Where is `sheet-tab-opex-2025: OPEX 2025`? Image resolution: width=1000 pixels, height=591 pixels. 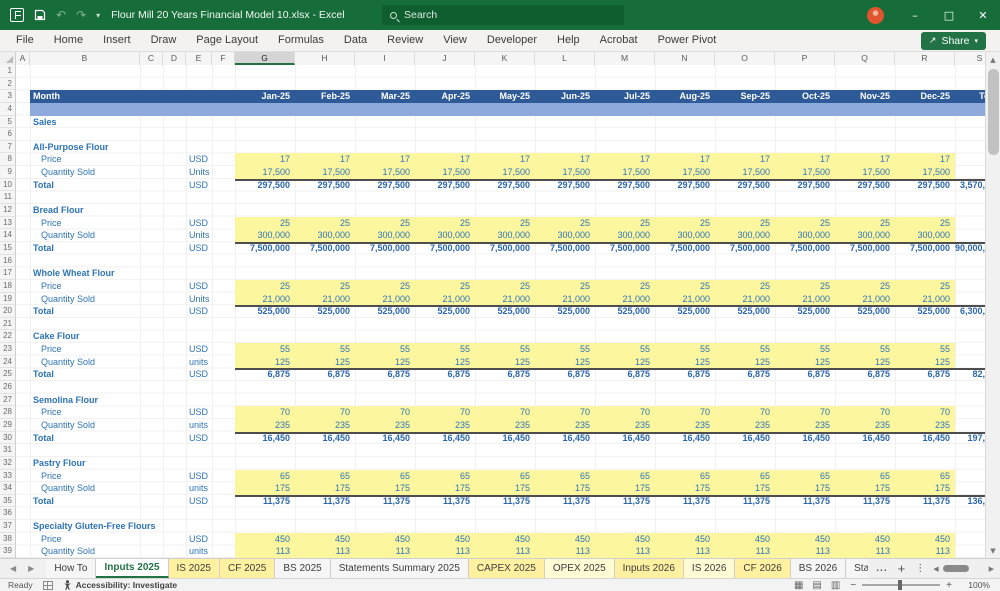 sheet-tab-opex-2025: OPEX 2025 is located at coordinates (579, 568).